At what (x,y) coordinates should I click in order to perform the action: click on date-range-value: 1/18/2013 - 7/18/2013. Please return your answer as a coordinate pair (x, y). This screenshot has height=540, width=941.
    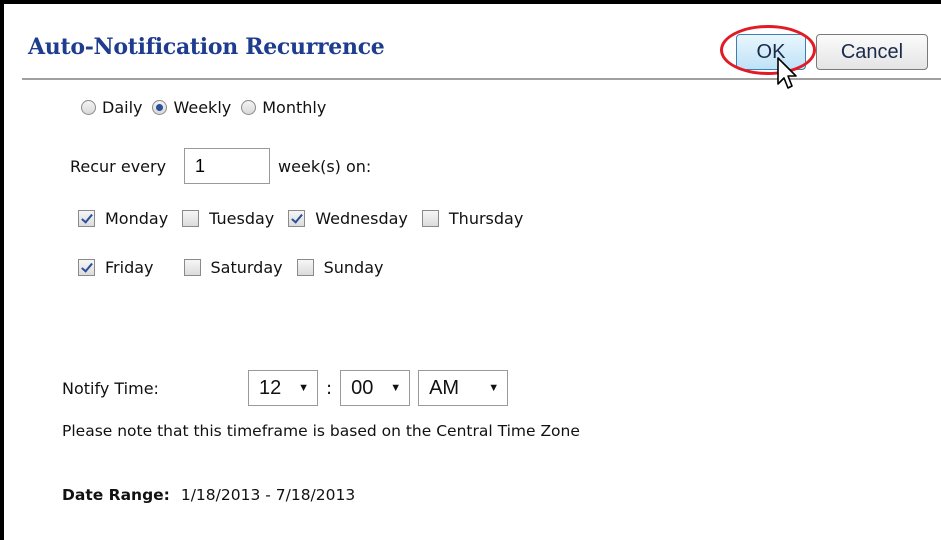
    Looking at the image, I should click on (268, 495).